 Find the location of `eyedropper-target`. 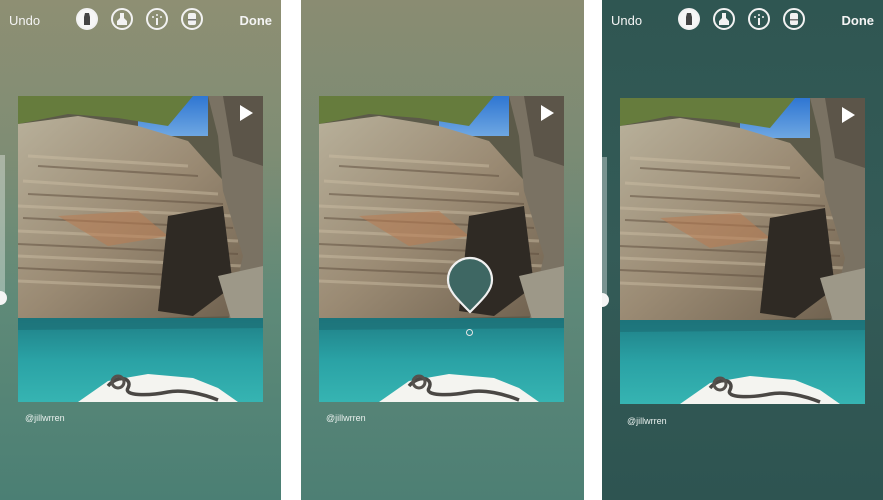

eyedropper-target is located at coordinates (469, 332).